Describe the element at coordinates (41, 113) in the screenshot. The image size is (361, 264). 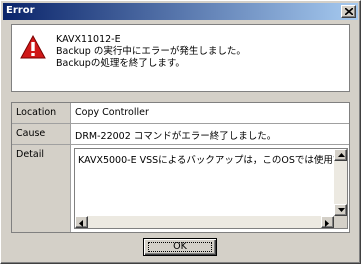
I see `location-label: Location` at that location.